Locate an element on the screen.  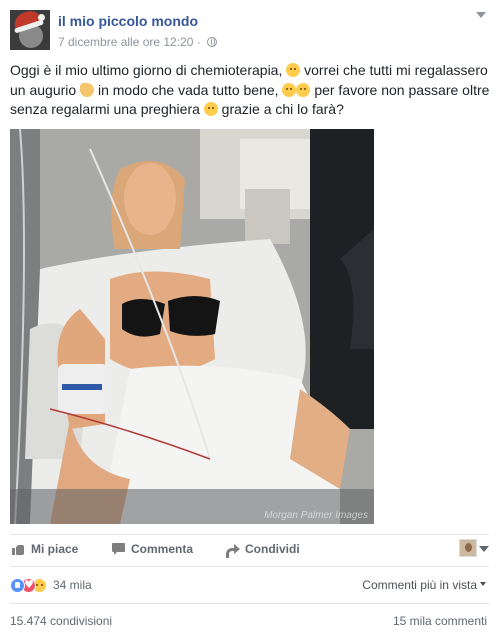
caret-down-icon is located at coordinates (483, 584).